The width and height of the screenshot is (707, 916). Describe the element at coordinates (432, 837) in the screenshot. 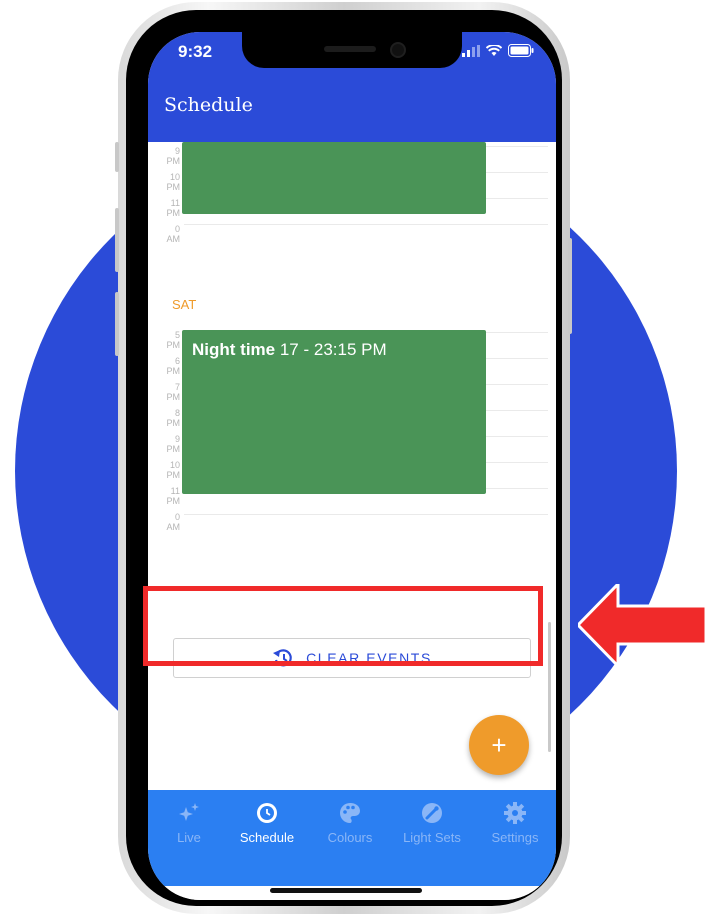

I see `nav-label-light-sets: Light Sets` at that location.